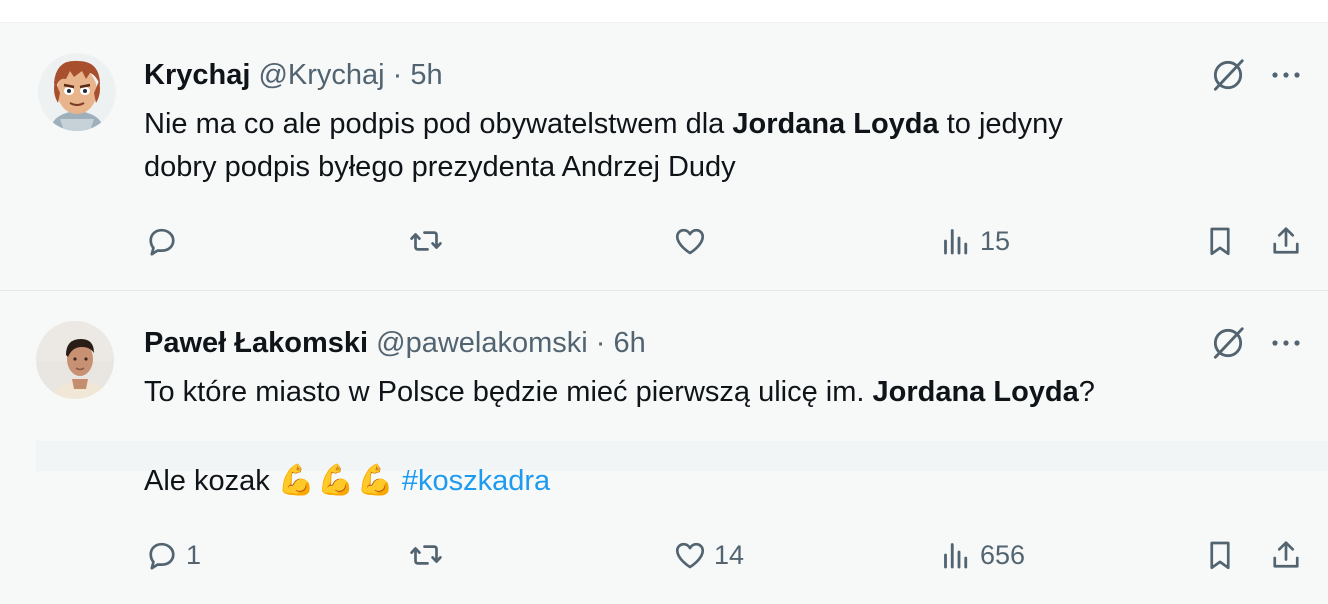 Image resolution: width=1328 pixels, height=604 pixels. What do you see at coordinates (1003, 554) in the screenshot?
I see `views-count: 656` at bounding box center [1003, 554].